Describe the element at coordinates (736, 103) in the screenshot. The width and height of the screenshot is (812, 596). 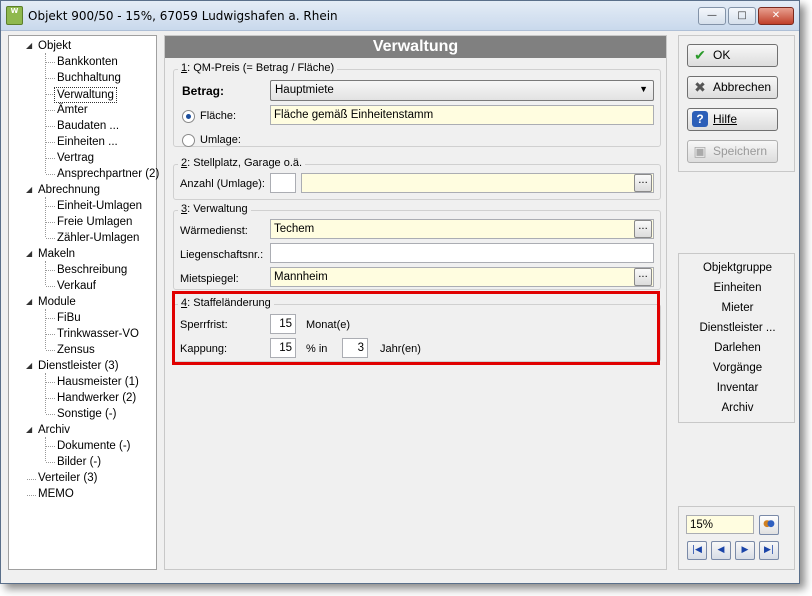
I see `action-panel: ✔ OK ✖ Abbrechen ? Hilfe ▣ Speichern` at that location.